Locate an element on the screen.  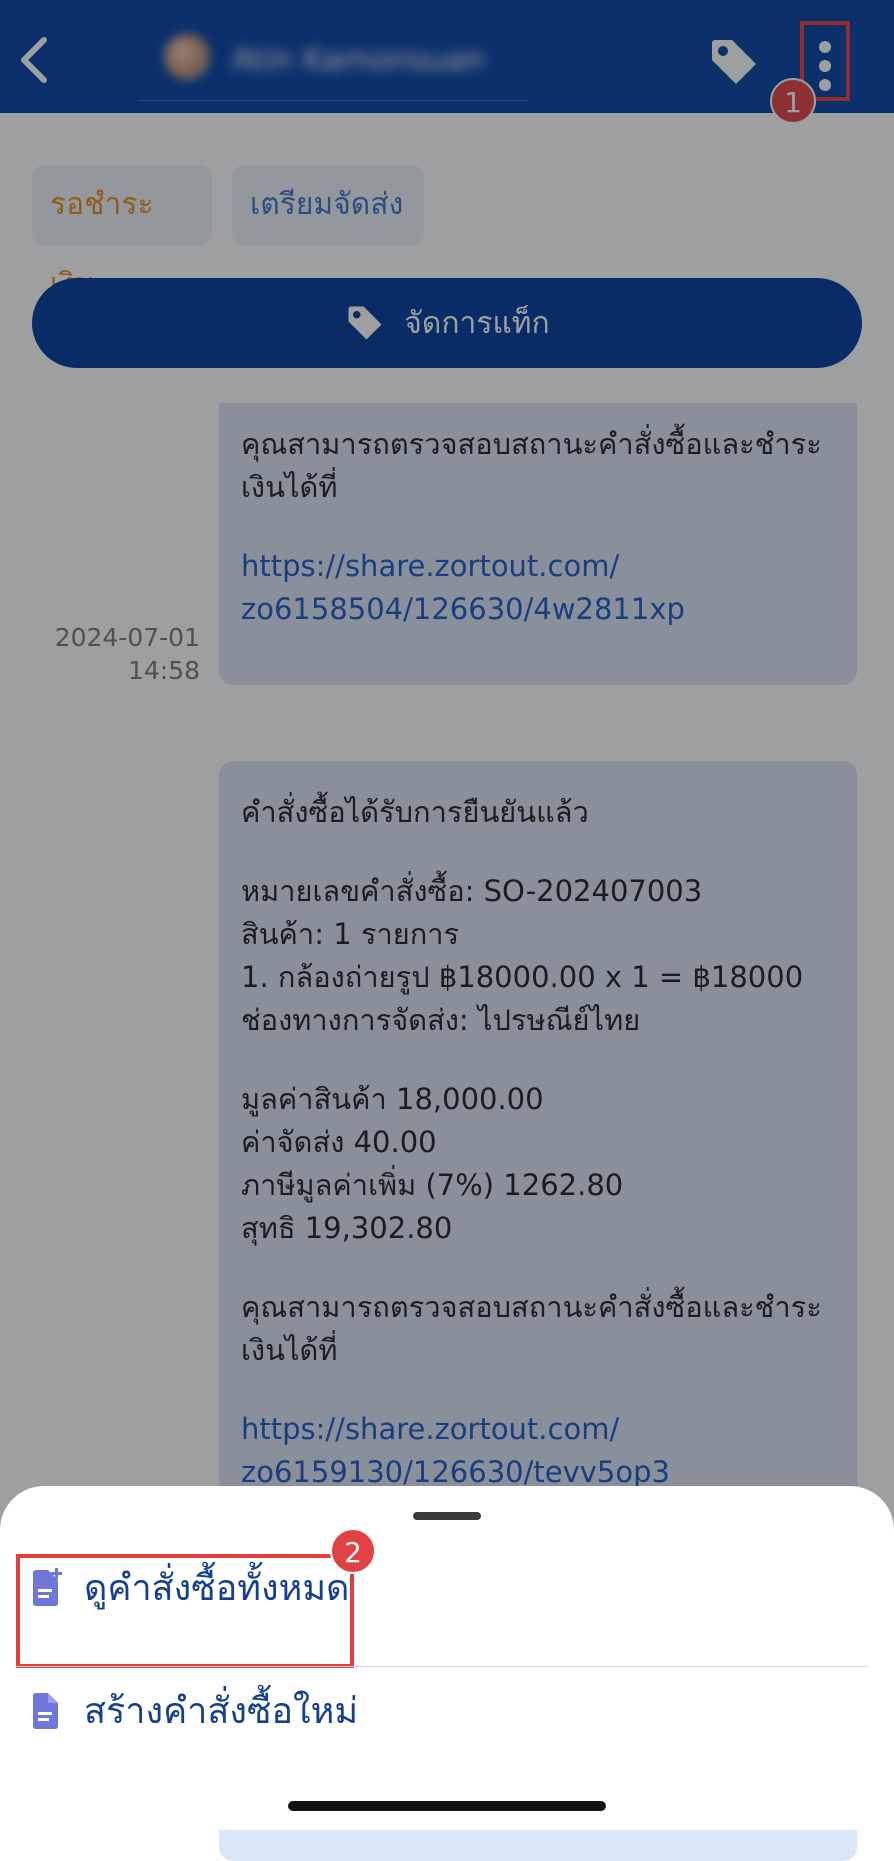
home-indicator is located at coordinates (447, 1806).